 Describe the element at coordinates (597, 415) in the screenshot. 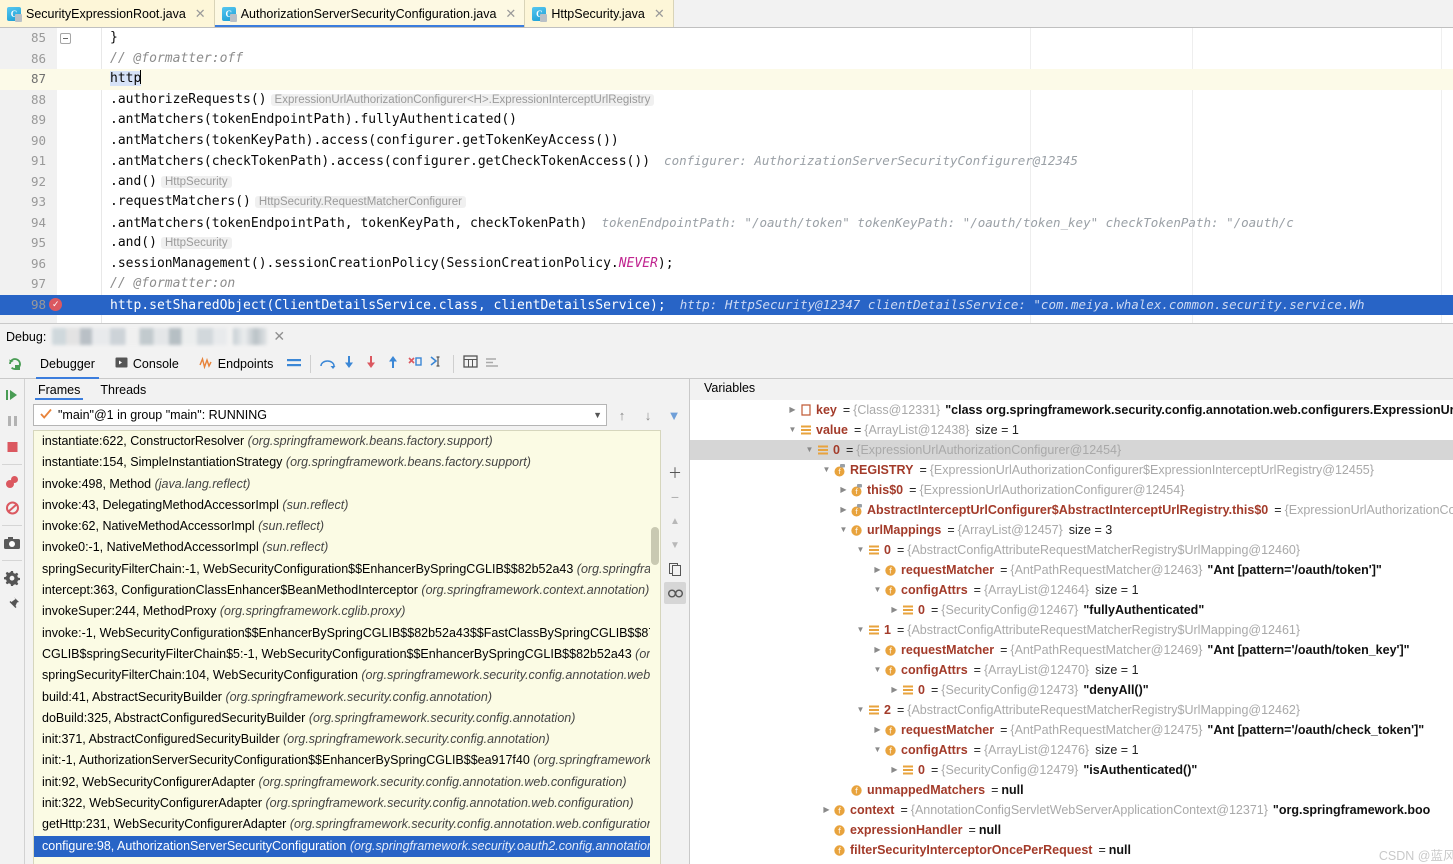

I see `chevron-down-icon: ▼` at that location.